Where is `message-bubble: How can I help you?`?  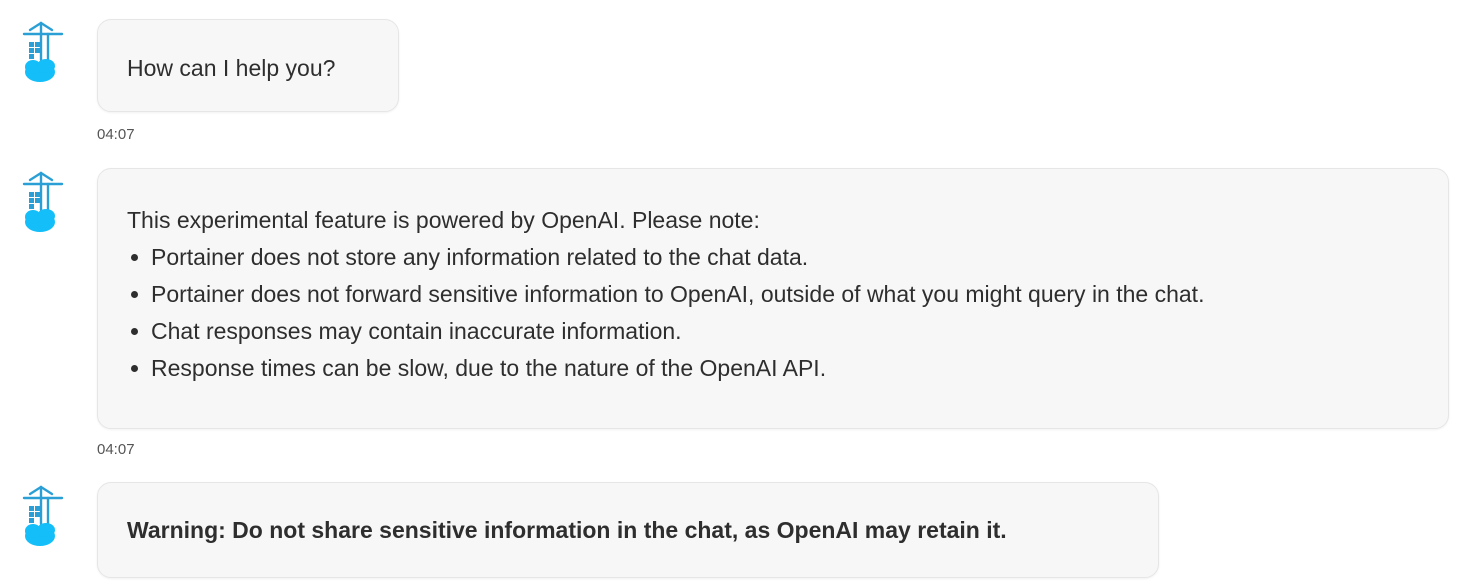
message-bubble: How can I help you? is located at coordinates (248, 65).